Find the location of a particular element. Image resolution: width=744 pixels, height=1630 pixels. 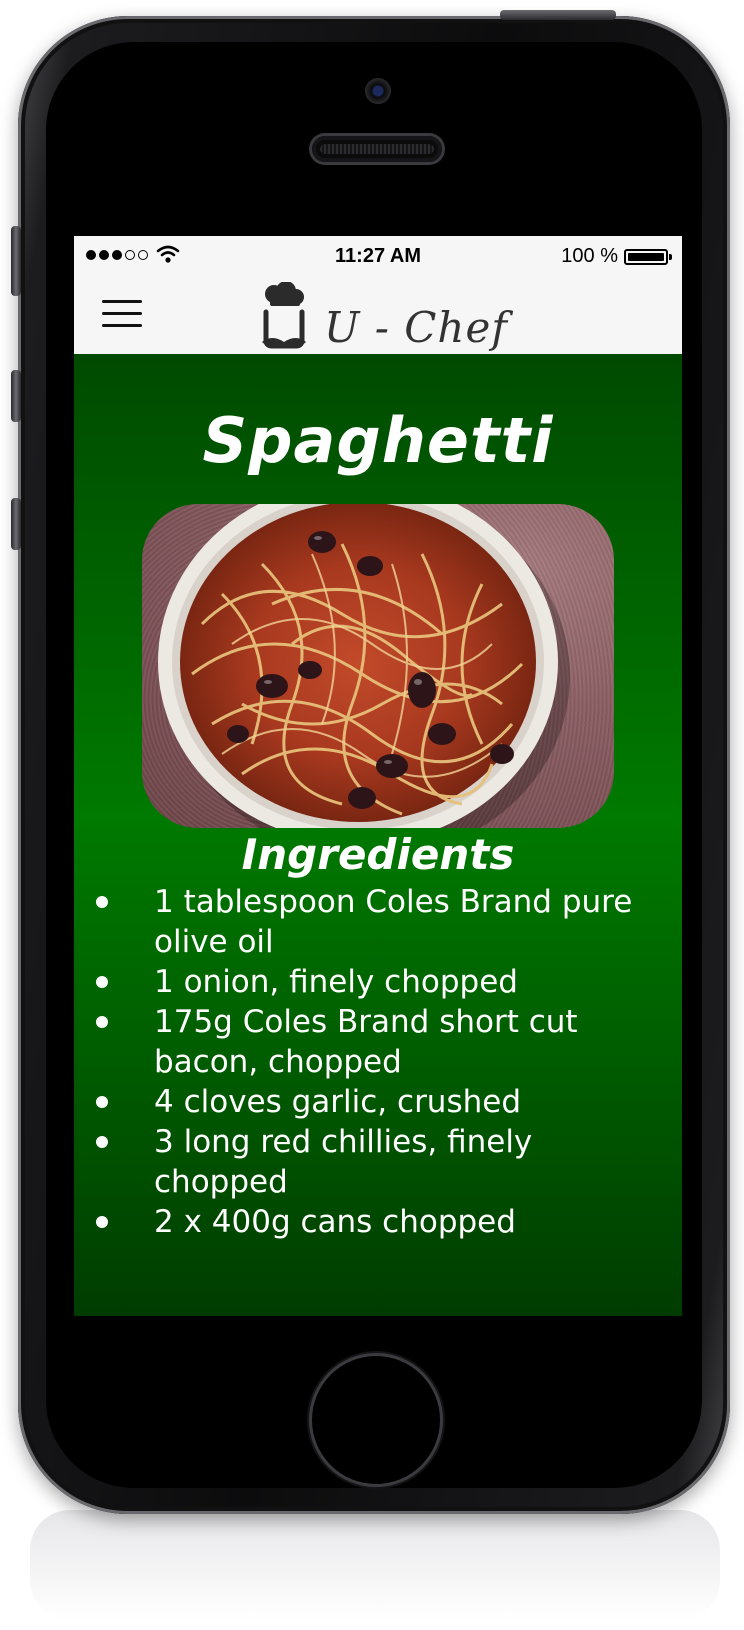

app-name: U - Chef is located at coordinates (416, 327).